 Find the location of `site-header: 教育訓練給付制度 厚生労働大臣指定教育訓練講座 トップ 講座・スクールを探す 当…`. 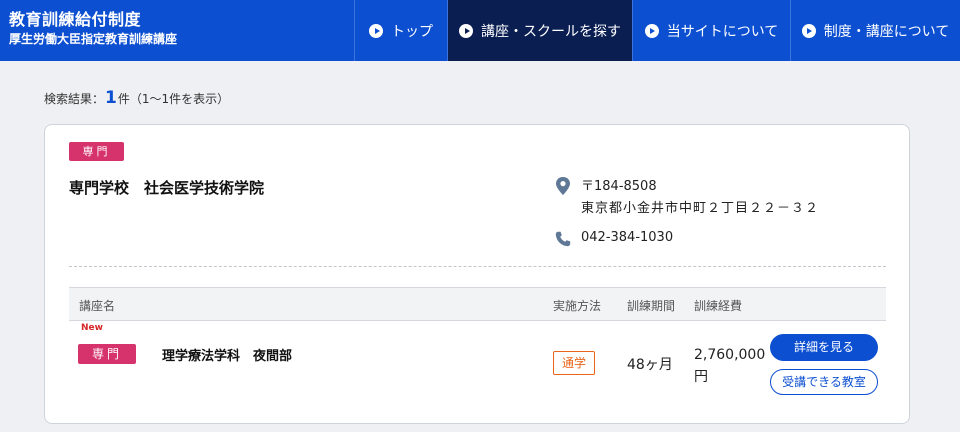

site-header: 教育訓練給付制度 厚生労働大臣指定教育訓練講座 トップ 講座・スクールを探す 当… is located at coordinates (480, 30).